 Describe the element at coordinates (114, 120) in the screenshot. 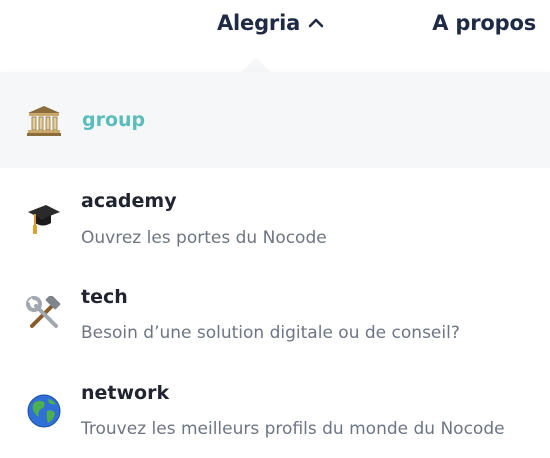

I see `dropdown-item-group-label: group` at that location.